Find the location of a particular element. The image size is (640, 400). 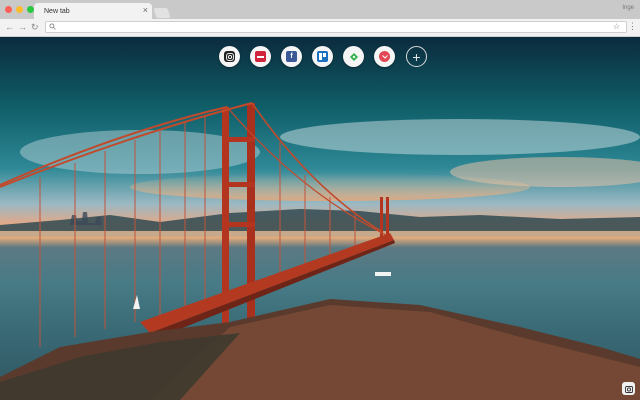

shortcut-app-red is located at coordinates (260, 56).